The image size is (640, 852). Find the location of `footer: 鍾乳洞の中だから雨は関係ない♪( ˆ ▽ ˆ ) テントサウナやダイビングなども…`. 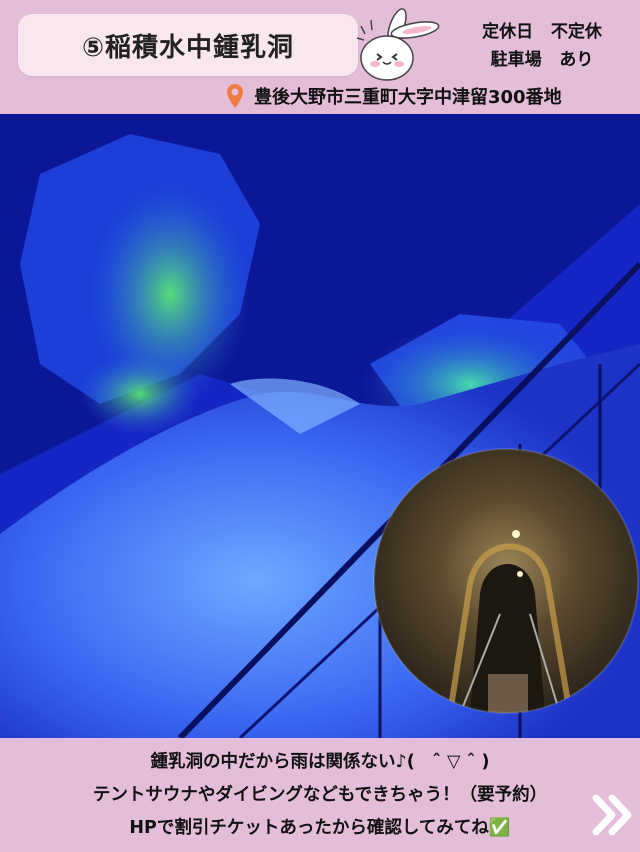

footer: 鍾乳洞の中だから雨は関係ない♪( ˆ ▽ ˆ ) テントサウナやダイビングなども… is located at coordinates (320, 795).